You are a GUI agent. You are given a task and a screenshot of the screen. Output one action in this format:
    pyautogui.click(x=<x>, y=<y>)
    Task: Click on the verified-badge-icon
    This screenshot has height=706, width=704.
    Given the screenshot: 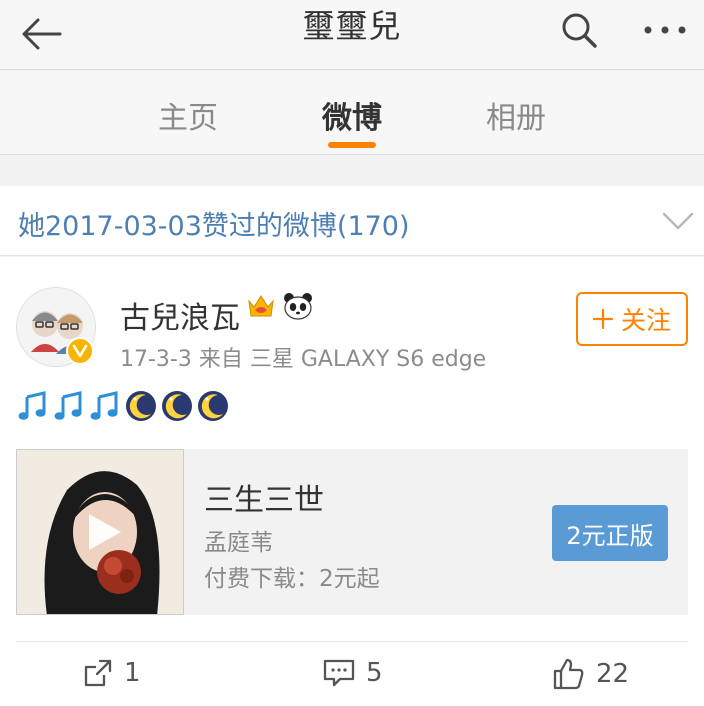 What is the action you would take?
    pyautogui.click(x=80, y=351)
    